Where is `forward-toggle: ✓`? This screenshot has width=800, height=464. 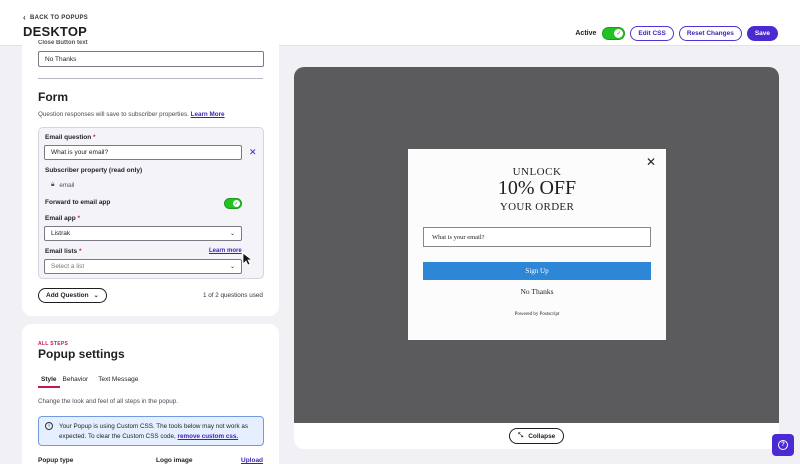 forward-toggle: ✓ is located at coordinates (233, 203).